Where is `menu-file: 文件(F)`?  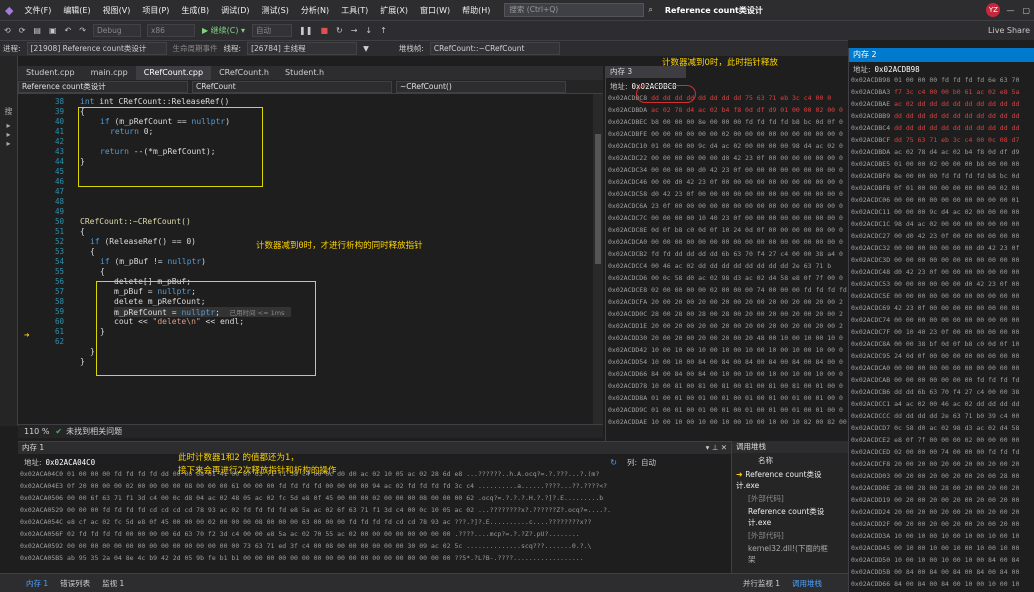 menu-file: 文件(F) is located at coordinates (37, 10).